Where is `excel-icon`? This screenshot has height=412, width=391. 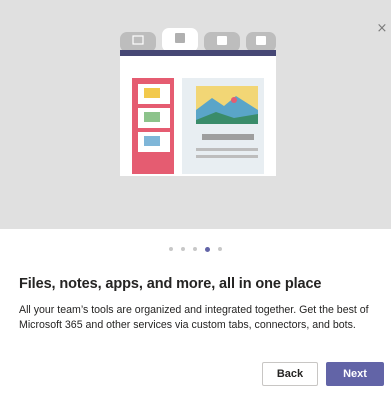 excel-icon is located at coordinates (261, 40).